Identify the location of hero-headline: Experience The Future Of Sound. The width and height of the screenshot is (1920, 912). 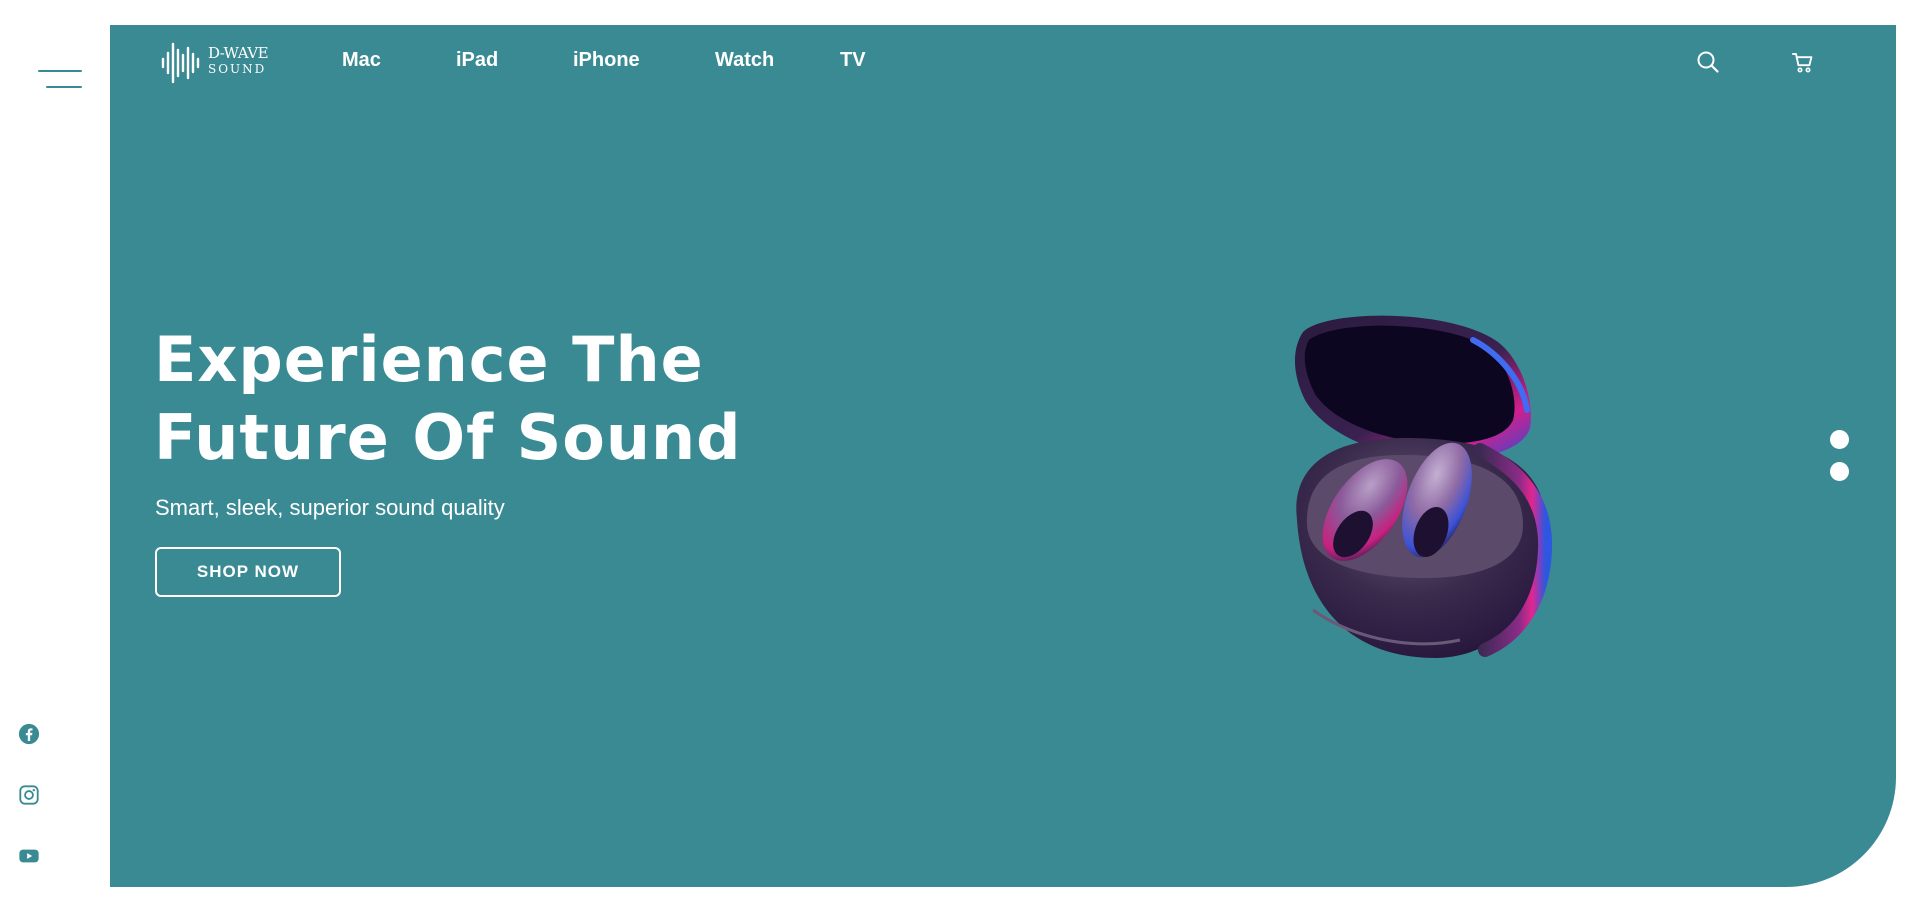
(448, 399).